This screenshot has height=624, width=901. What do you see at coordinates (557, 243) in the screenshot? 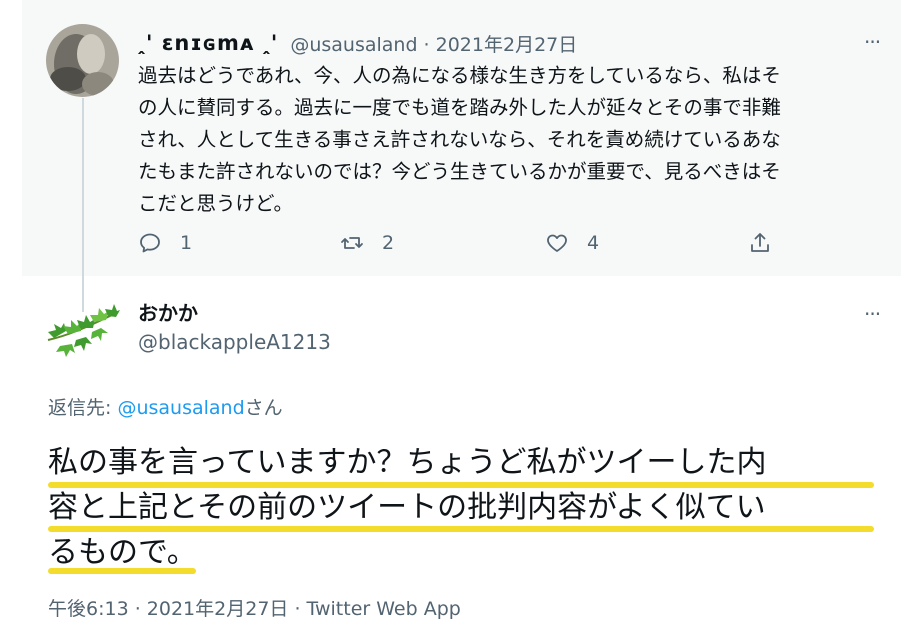
I see `heart-icon` at bounding box center [557, 243].